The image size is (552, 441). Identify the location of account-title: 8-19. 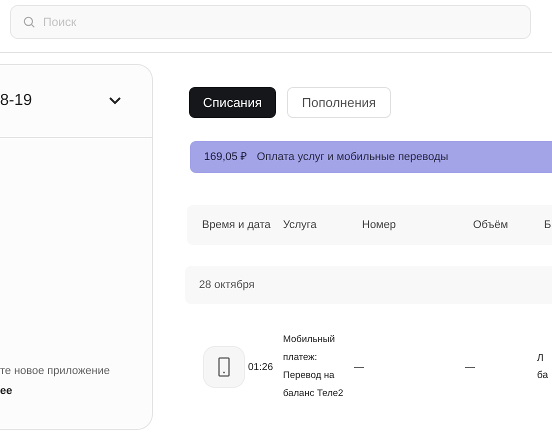
(16, 101).